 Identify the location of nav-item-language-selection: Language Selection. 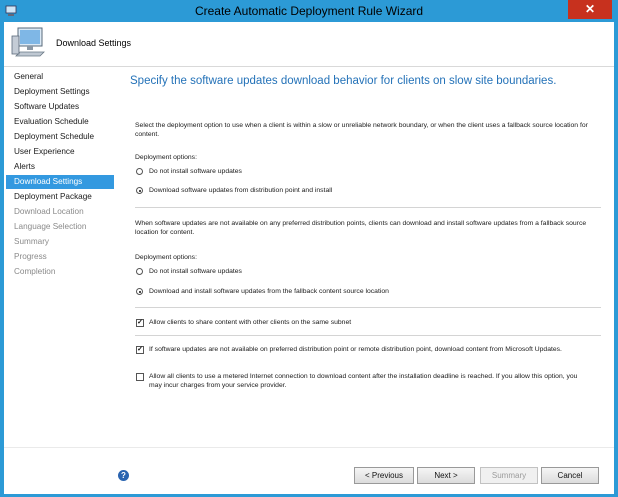
(50, 226).